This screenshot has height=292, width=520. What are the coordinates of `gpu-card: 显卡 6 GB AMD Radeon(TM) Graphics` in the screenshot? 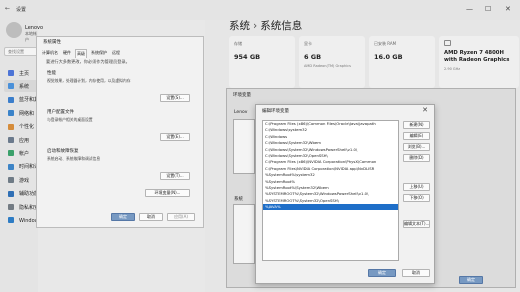 It's located at (332, 62).